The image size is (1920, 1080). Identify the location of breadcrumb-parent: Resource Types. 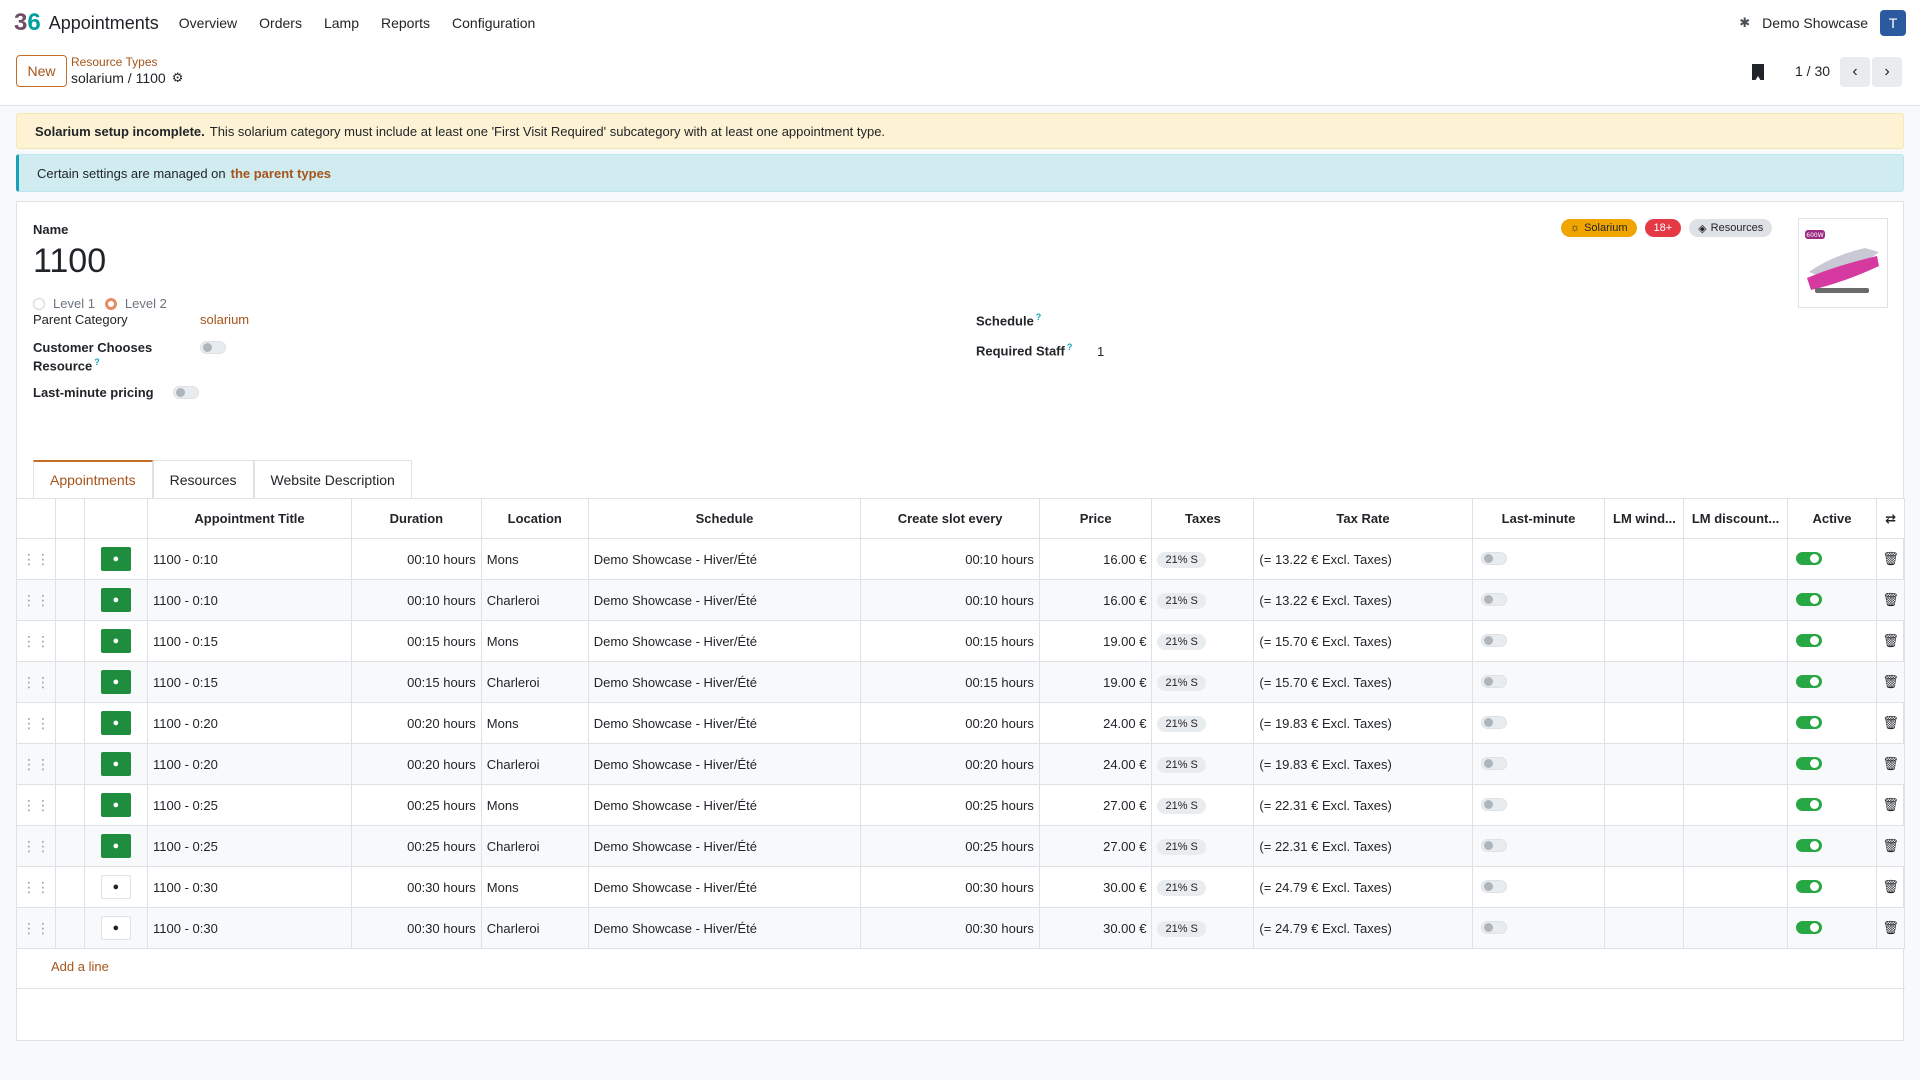
(114, 62).